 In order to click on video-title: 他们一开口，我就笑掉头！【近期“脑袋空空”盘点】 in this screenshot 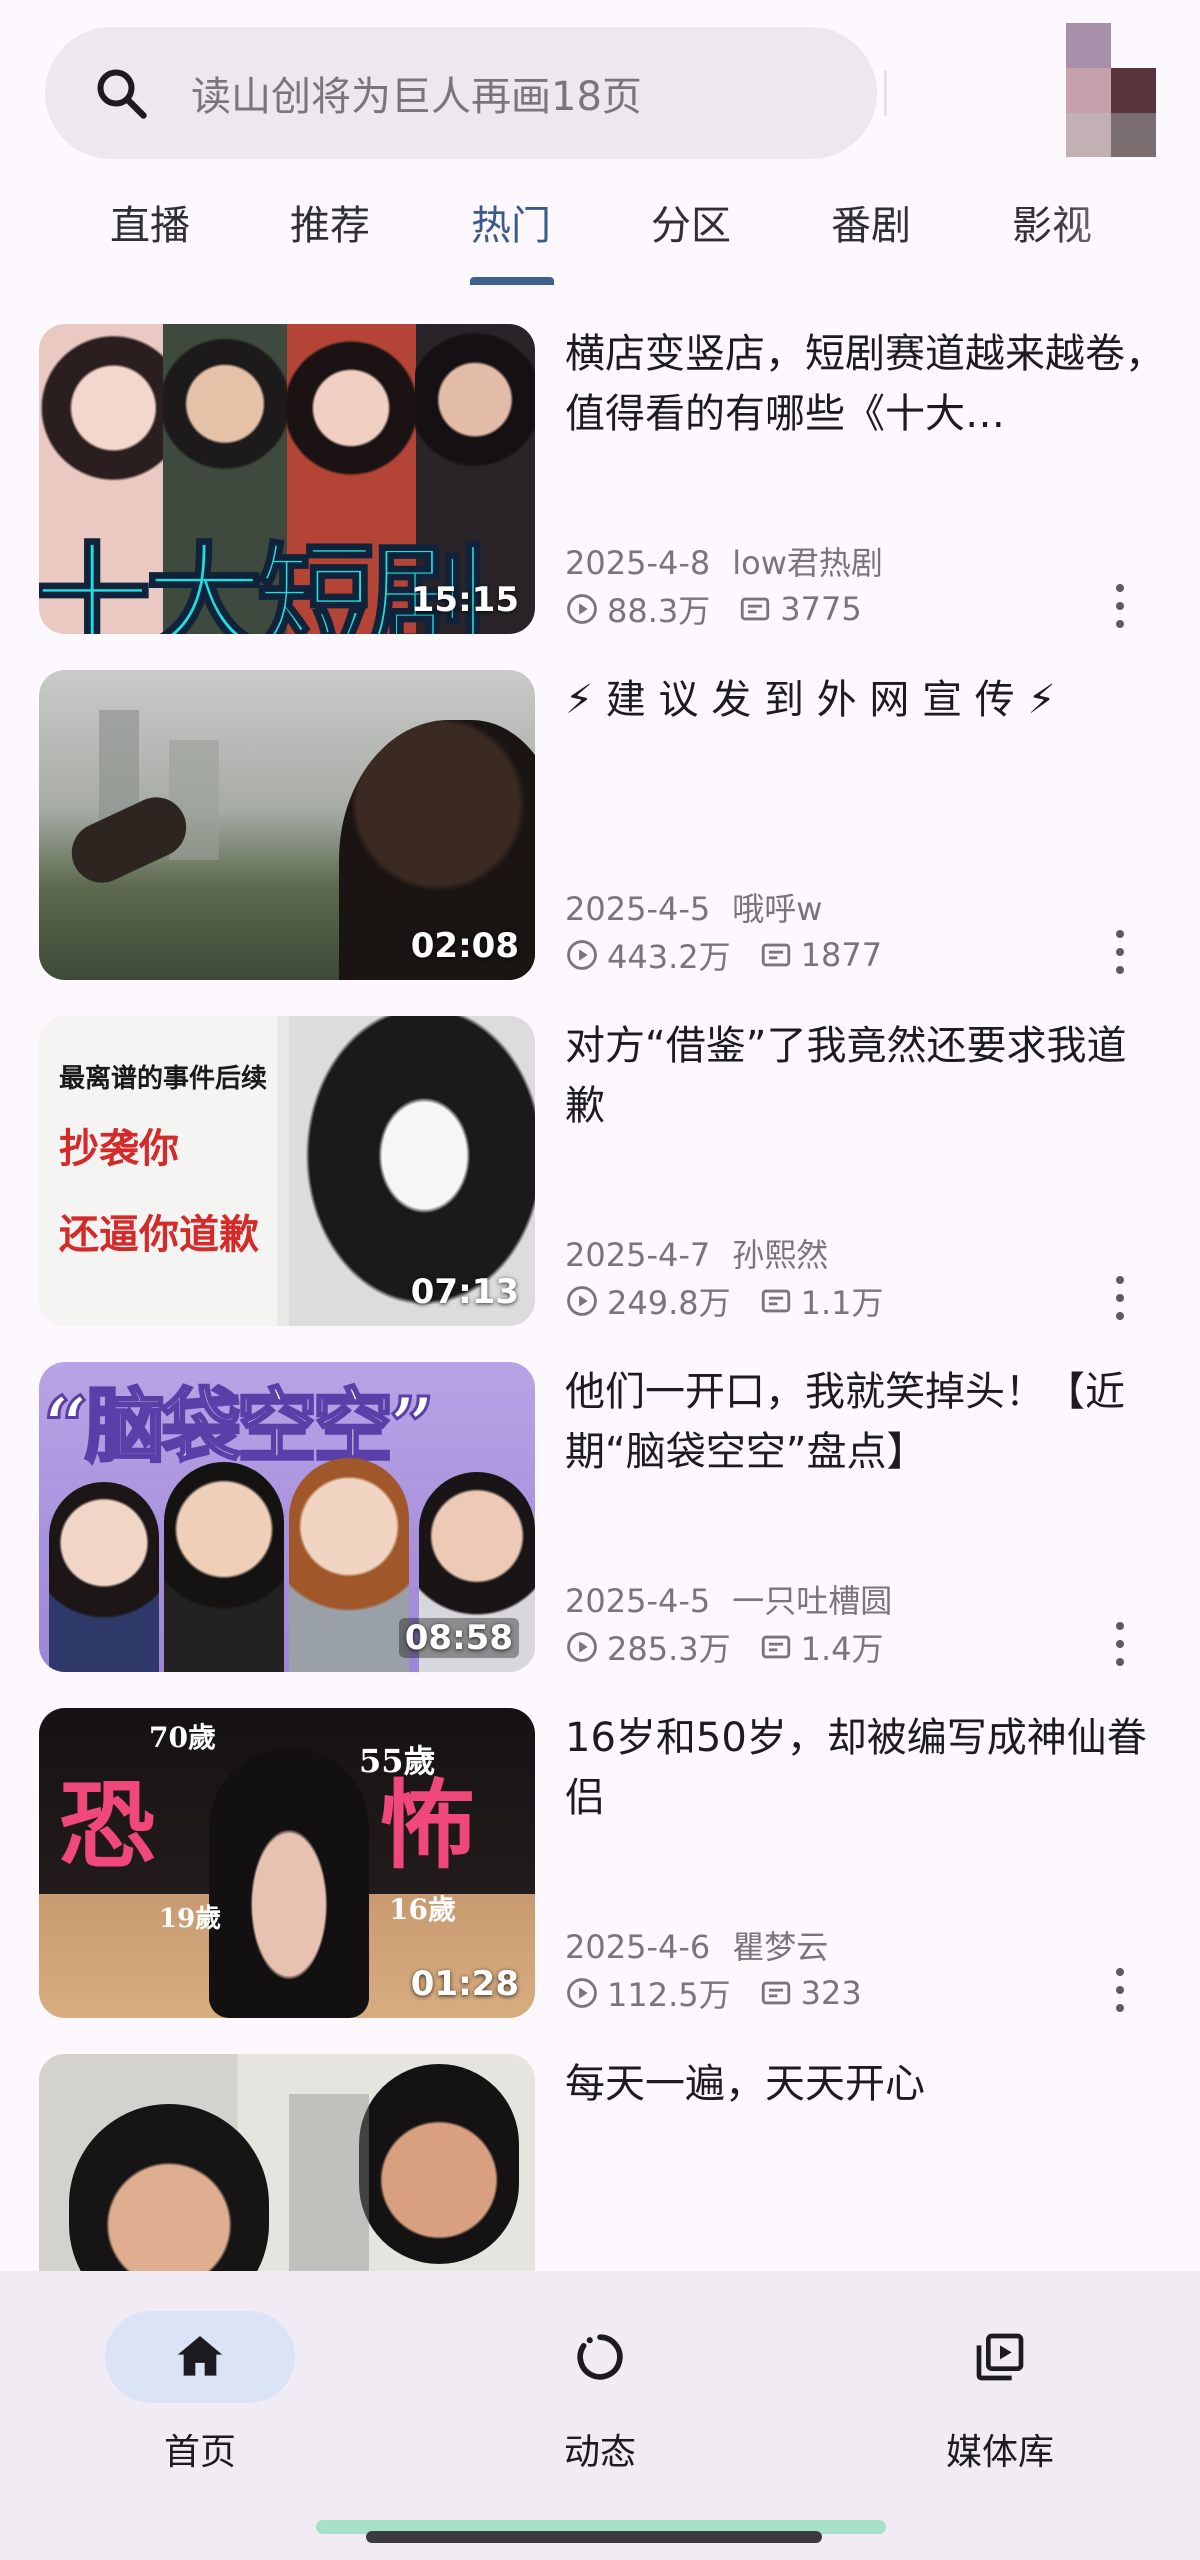, I will do `click(865, 1422)`.